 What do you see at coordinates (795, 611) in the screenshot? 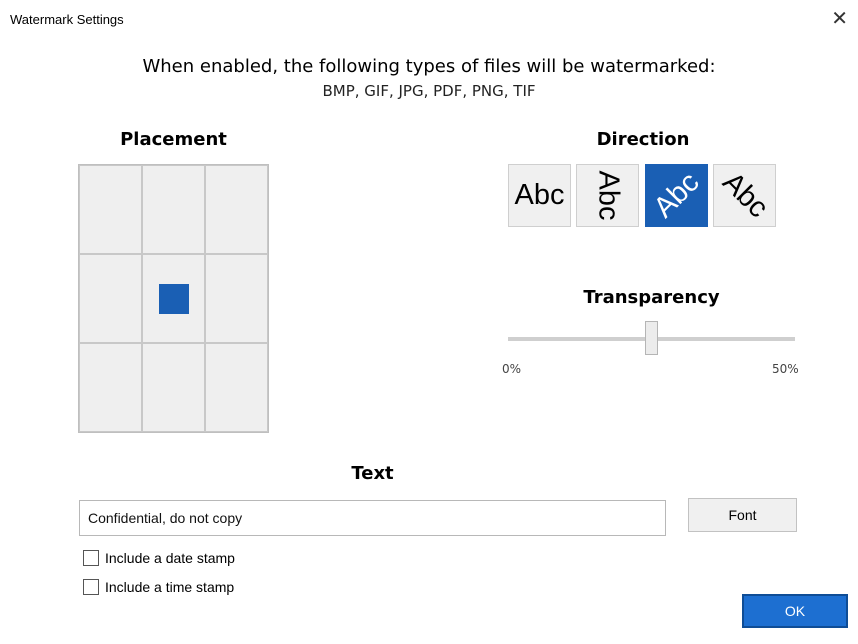
I see `ok-button: OK` at bounding box center [795, 611].